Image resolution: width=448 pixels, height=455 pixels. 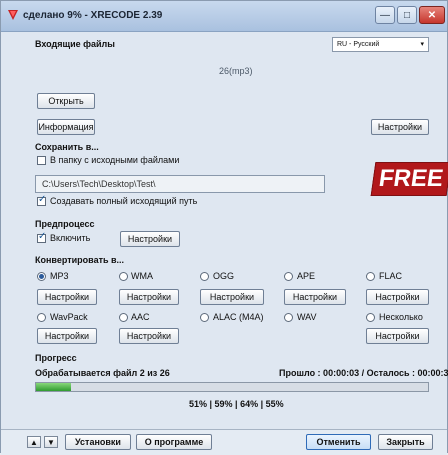 I want to click on format-radio-flac, so click(x=370, y=276).